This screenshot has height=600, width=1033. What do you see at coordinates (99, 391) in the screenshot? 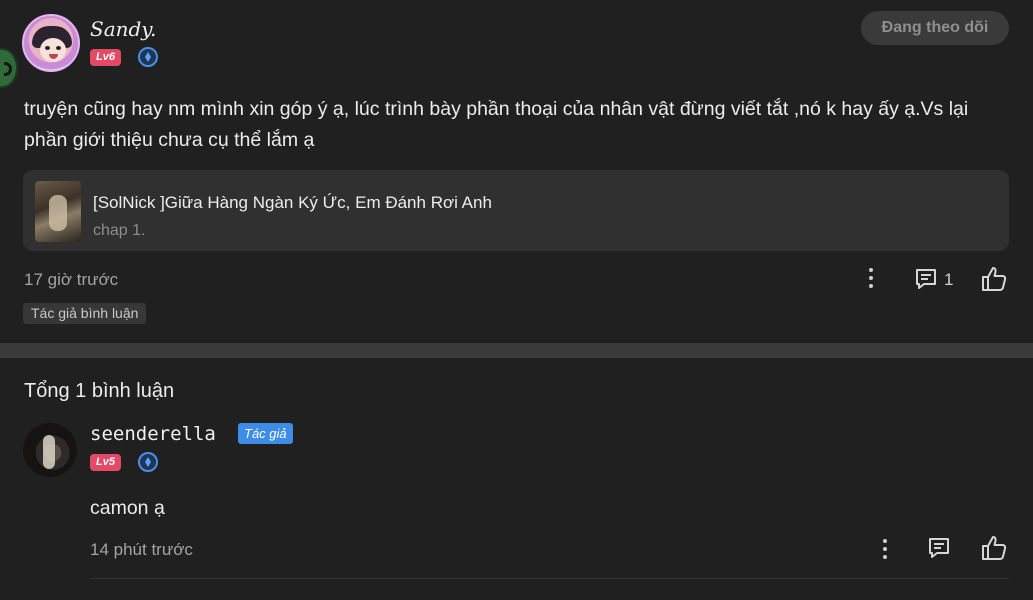
I see `total-comments-label: Tổng 1 bình luận` at bounding box center [99, 391].